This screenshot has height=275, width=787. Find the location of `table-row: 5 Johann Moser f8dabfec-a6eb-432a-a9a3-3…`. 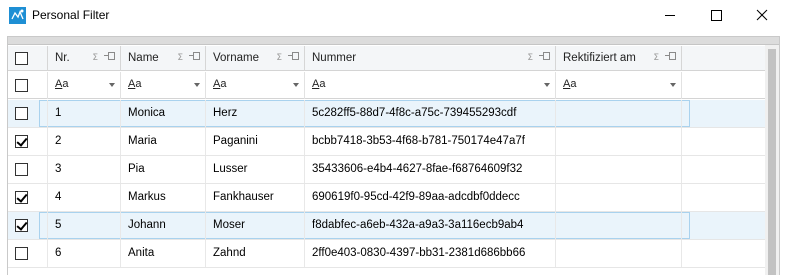

table-row: 5 Johann Moser f8dabfec-a6eb-432a-a9a3-3… is located at coordinates (386, 226).